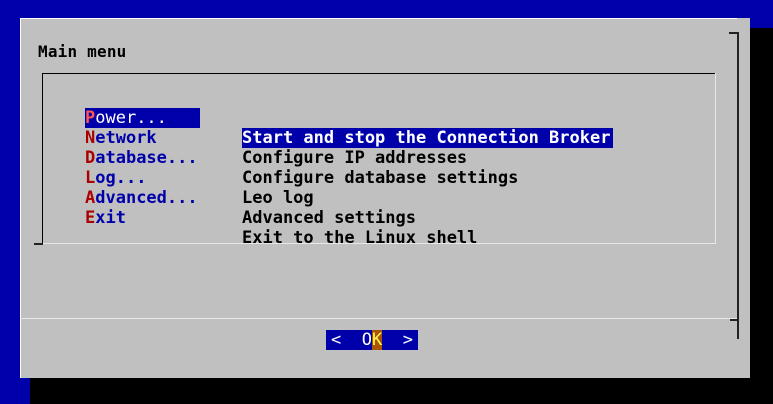 The image size is (773, 404). I want to click on dialog-border-top, so click(378, 18).